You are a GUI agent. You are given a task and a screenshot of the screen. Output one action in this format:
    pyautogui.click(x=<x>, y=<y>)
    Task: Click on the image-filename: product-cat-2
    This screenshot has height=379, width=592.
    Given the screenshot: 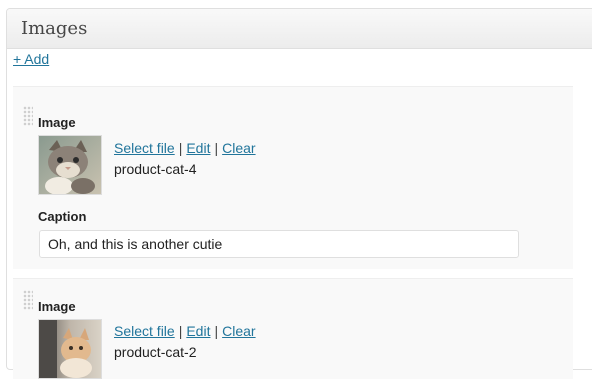 What is the action you would take?
    pyautogui.click(x=155, y=352)
    